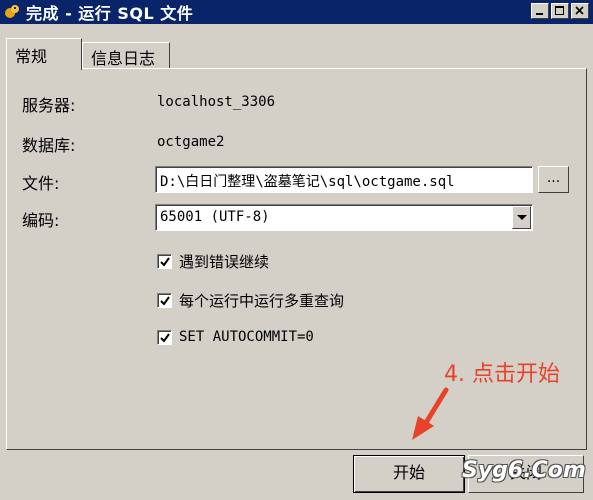 The width and height of the screenshot is (593, 500). What do you see at coordinates (191, 142) in the screenshot?
I see `database-value: octgame2` at bounding box center [191, 142].